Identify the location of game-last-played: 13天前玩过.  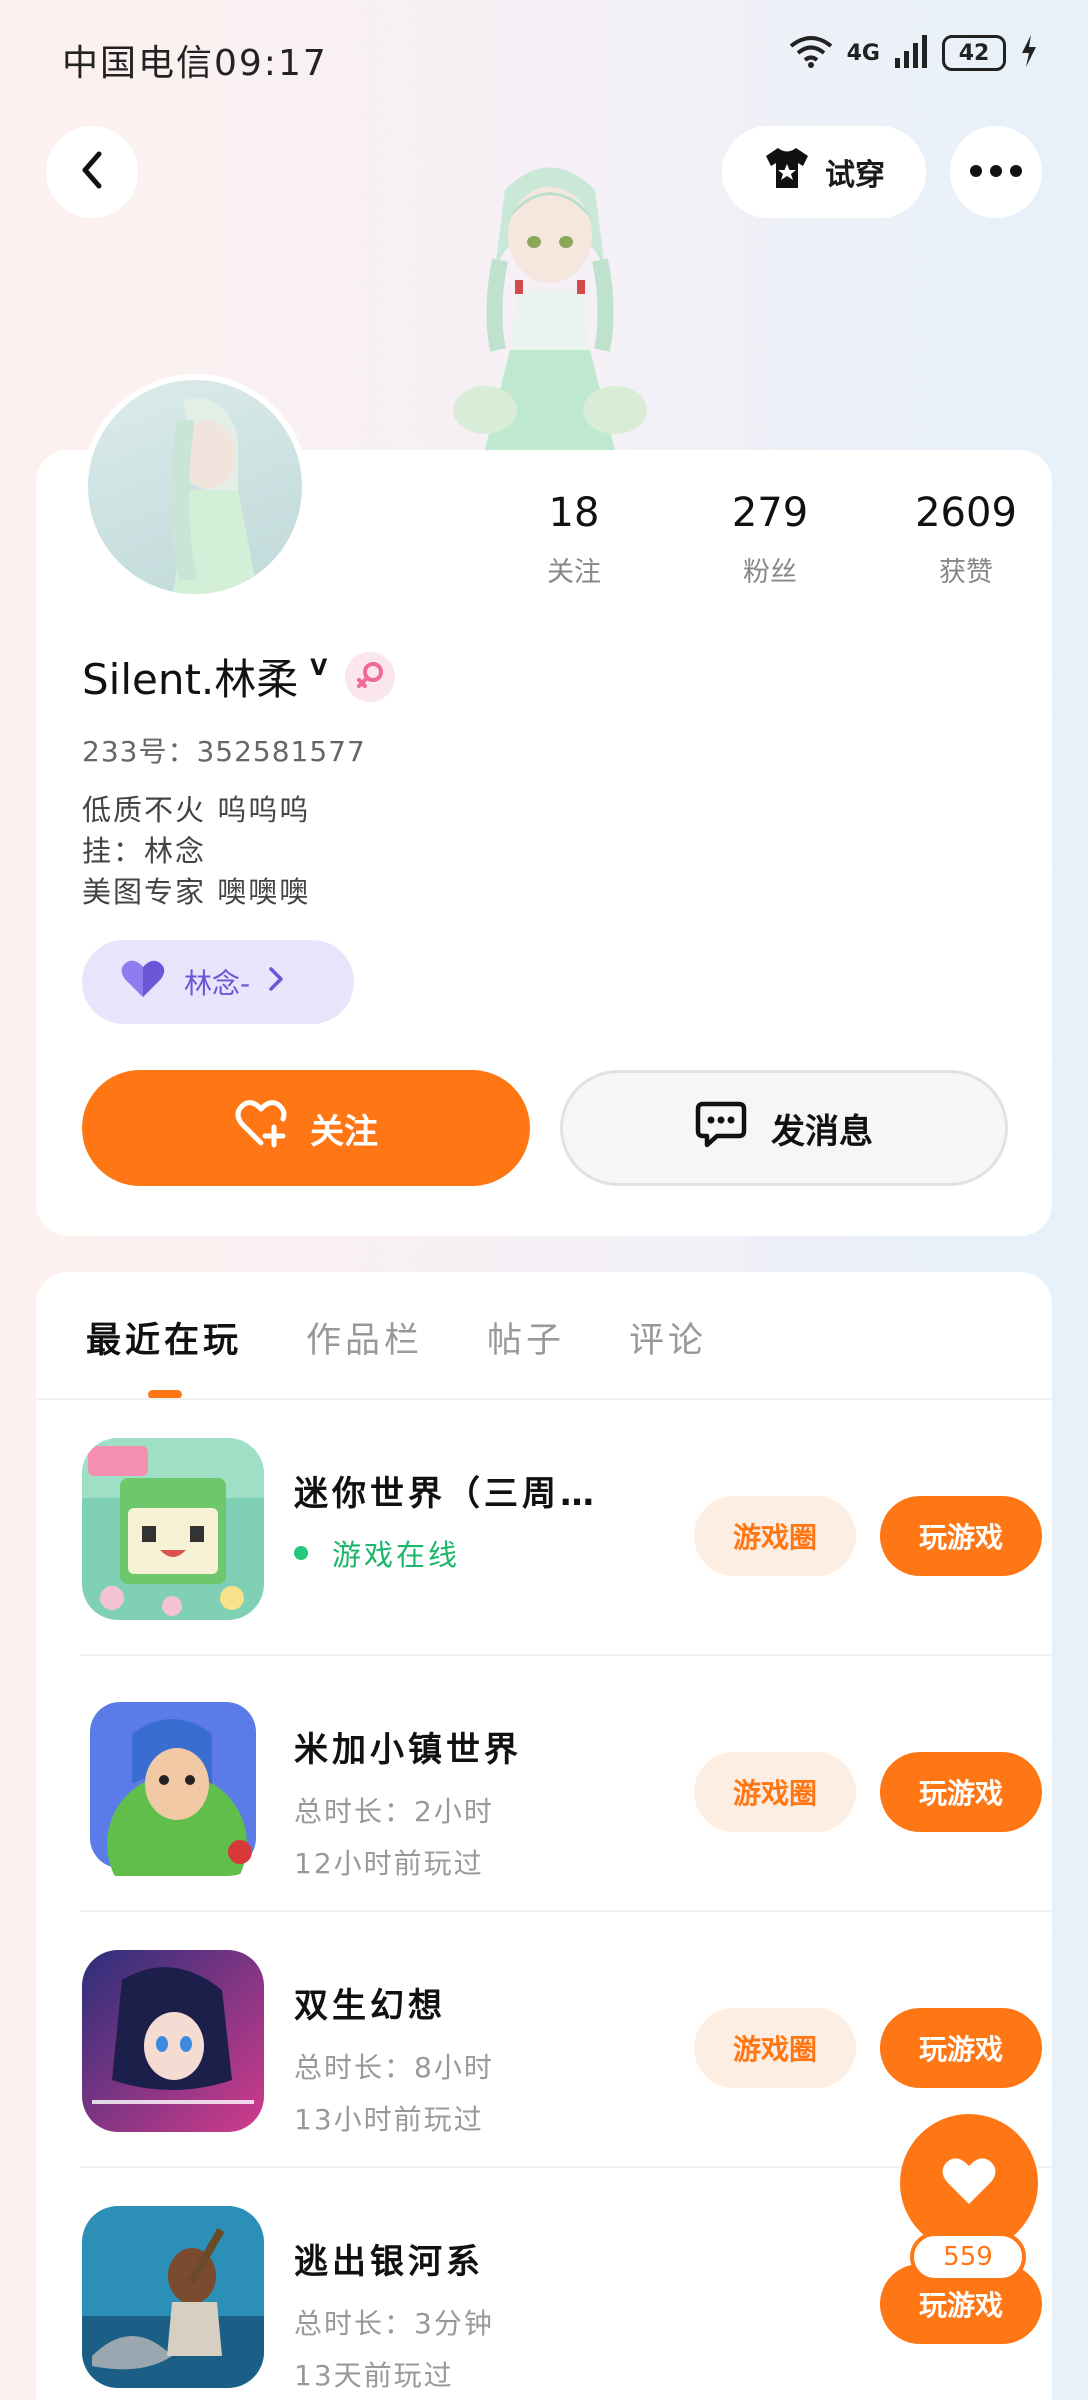
(374, 2375).